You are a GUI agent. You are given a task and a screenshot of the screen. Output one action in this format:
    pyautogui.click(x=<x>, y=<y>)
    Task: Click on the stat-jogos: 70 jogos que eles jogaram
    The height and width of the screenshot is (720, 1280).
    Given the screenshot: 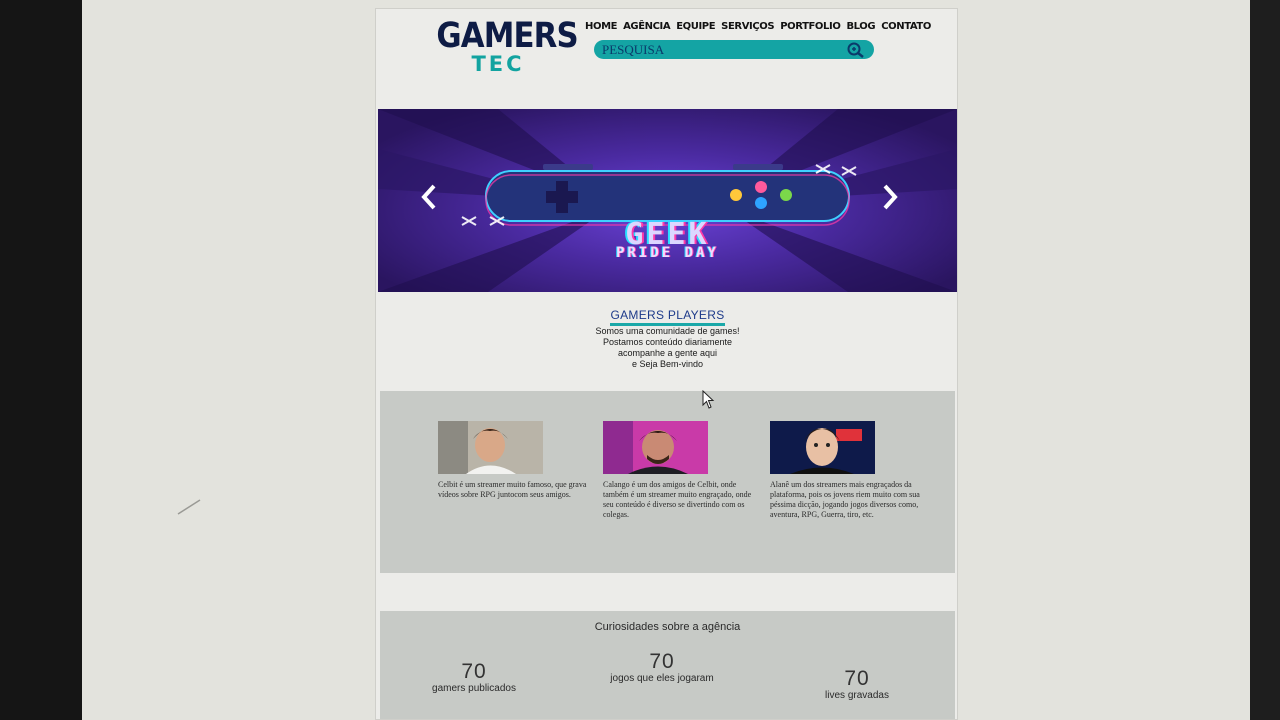 What is the action you would take?
    pyautogui.click(x=662, y=668)
    